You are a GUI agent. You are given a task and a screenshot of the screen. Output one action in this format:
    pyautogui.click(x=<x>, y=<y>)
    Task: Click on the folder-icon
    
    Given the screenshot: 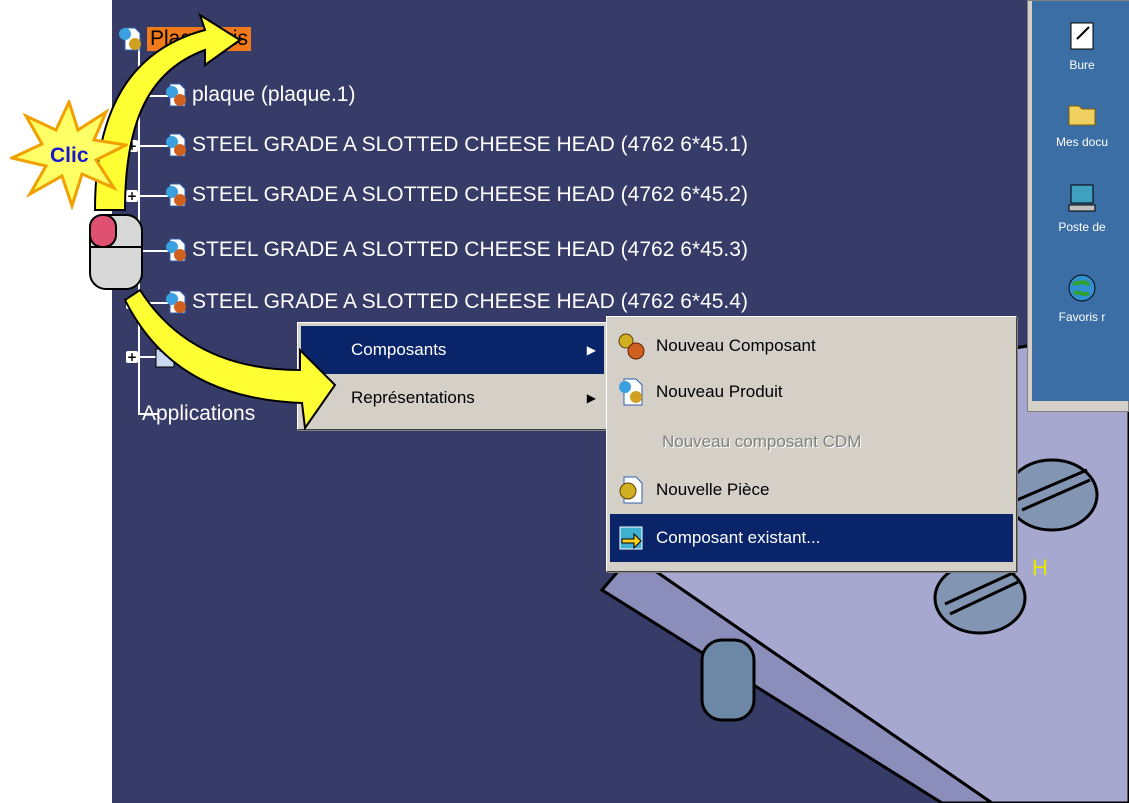 What is the action you would take?
    pyautogui.click(x=1082, y=115)
    